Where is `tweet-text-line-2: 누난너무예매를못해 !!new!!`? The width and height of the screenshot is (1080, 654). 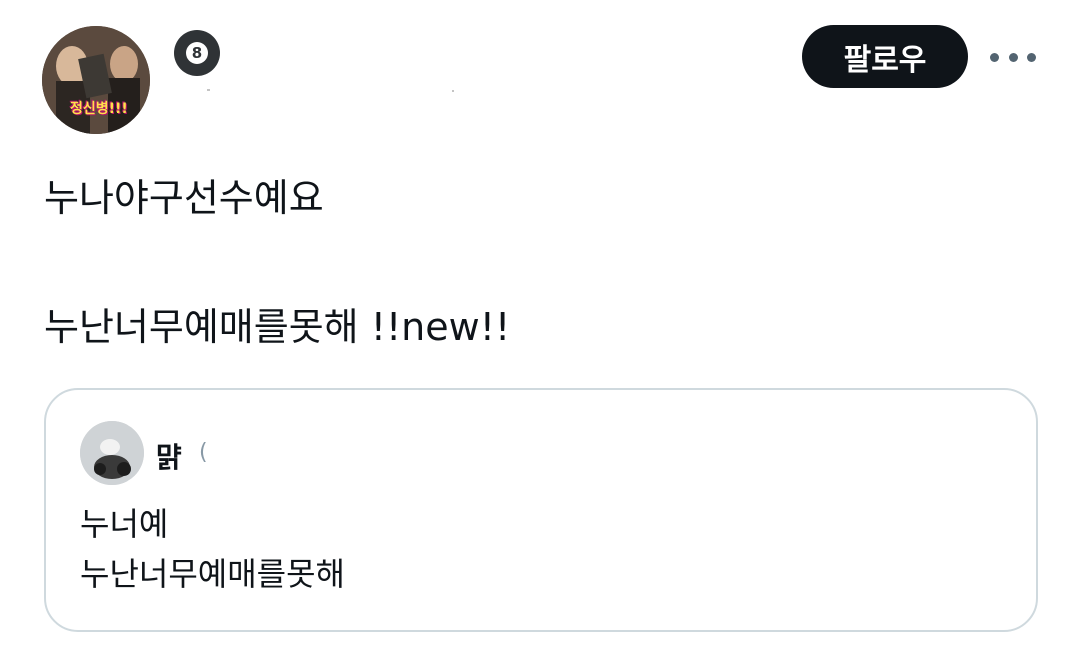
tweet-text-line-2: 누난너무예매를못해 !!new!! is located at coordinates (277, 327).